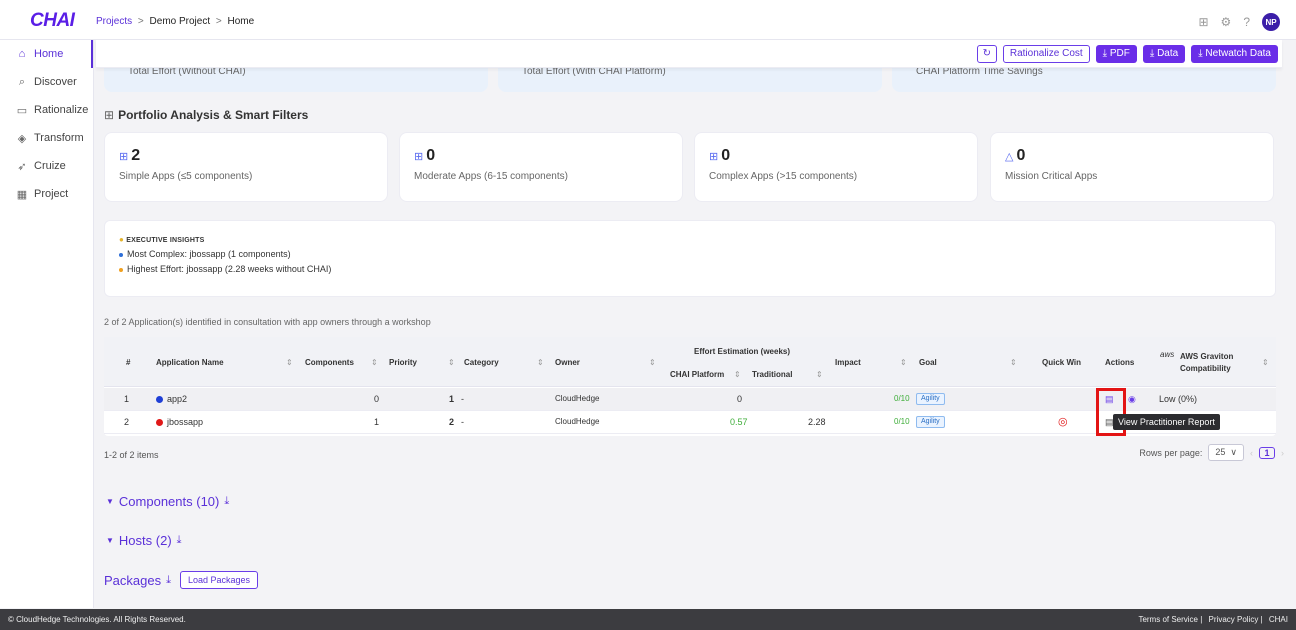 The height and width of the screenshot is (630, 1296). Describe the element at coordinates (481, 362) in the screenshot. I see `header-category: Category` at that location.